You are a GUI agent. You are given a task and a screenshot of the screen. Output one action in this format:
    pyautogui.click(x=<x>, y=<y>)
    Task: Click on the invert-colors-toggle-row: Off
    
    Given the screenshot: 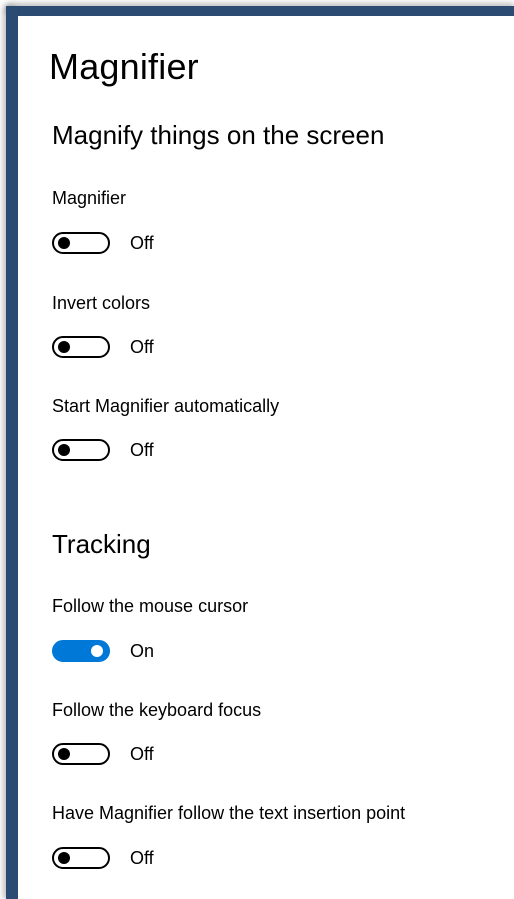 What is the action you would take?
    pyautogui.click(x=103, y=347)
    